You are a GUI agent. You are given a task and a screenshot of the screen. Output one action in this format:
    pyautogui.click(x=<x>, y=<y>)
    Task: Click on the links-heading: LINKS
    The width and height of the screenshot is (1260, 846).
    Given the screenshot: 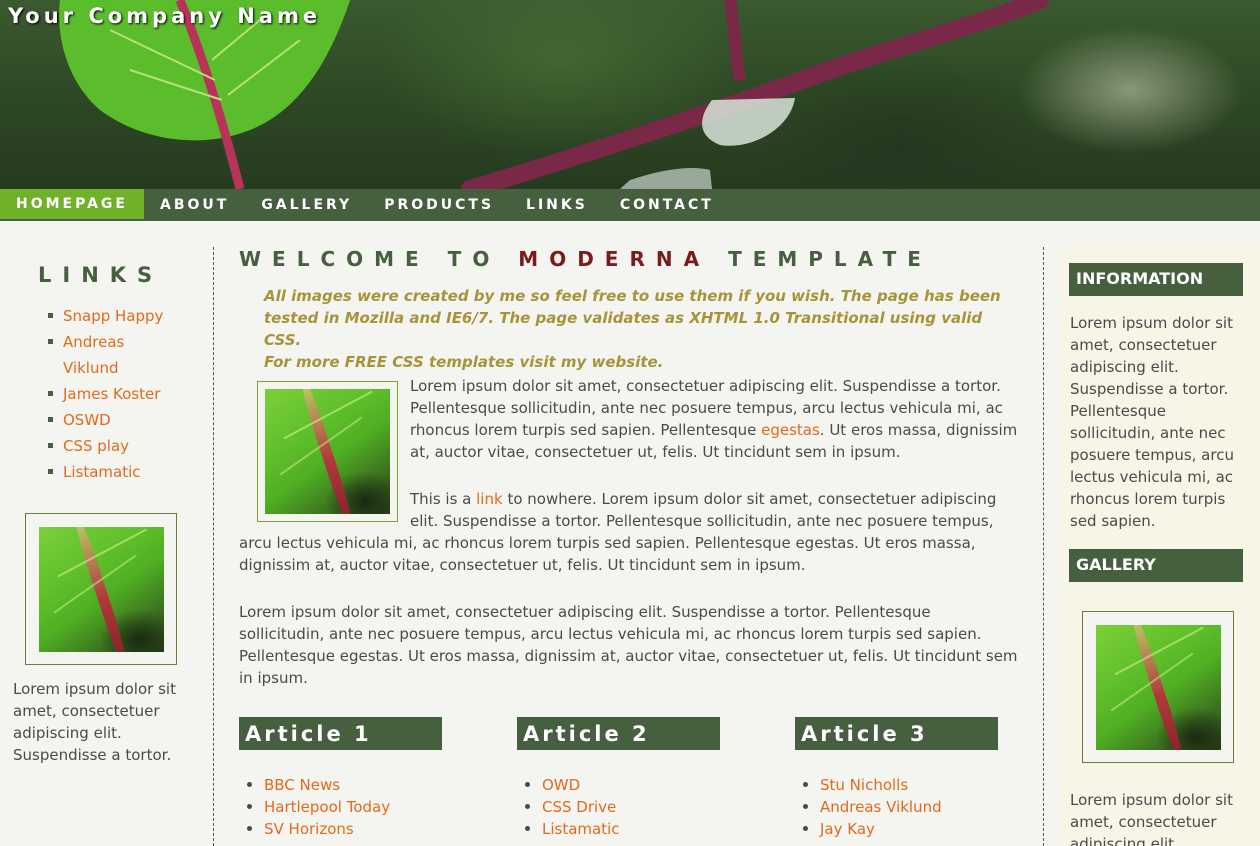 What is the action you would take?
    pyautogui.click(x=101, y=275)
    